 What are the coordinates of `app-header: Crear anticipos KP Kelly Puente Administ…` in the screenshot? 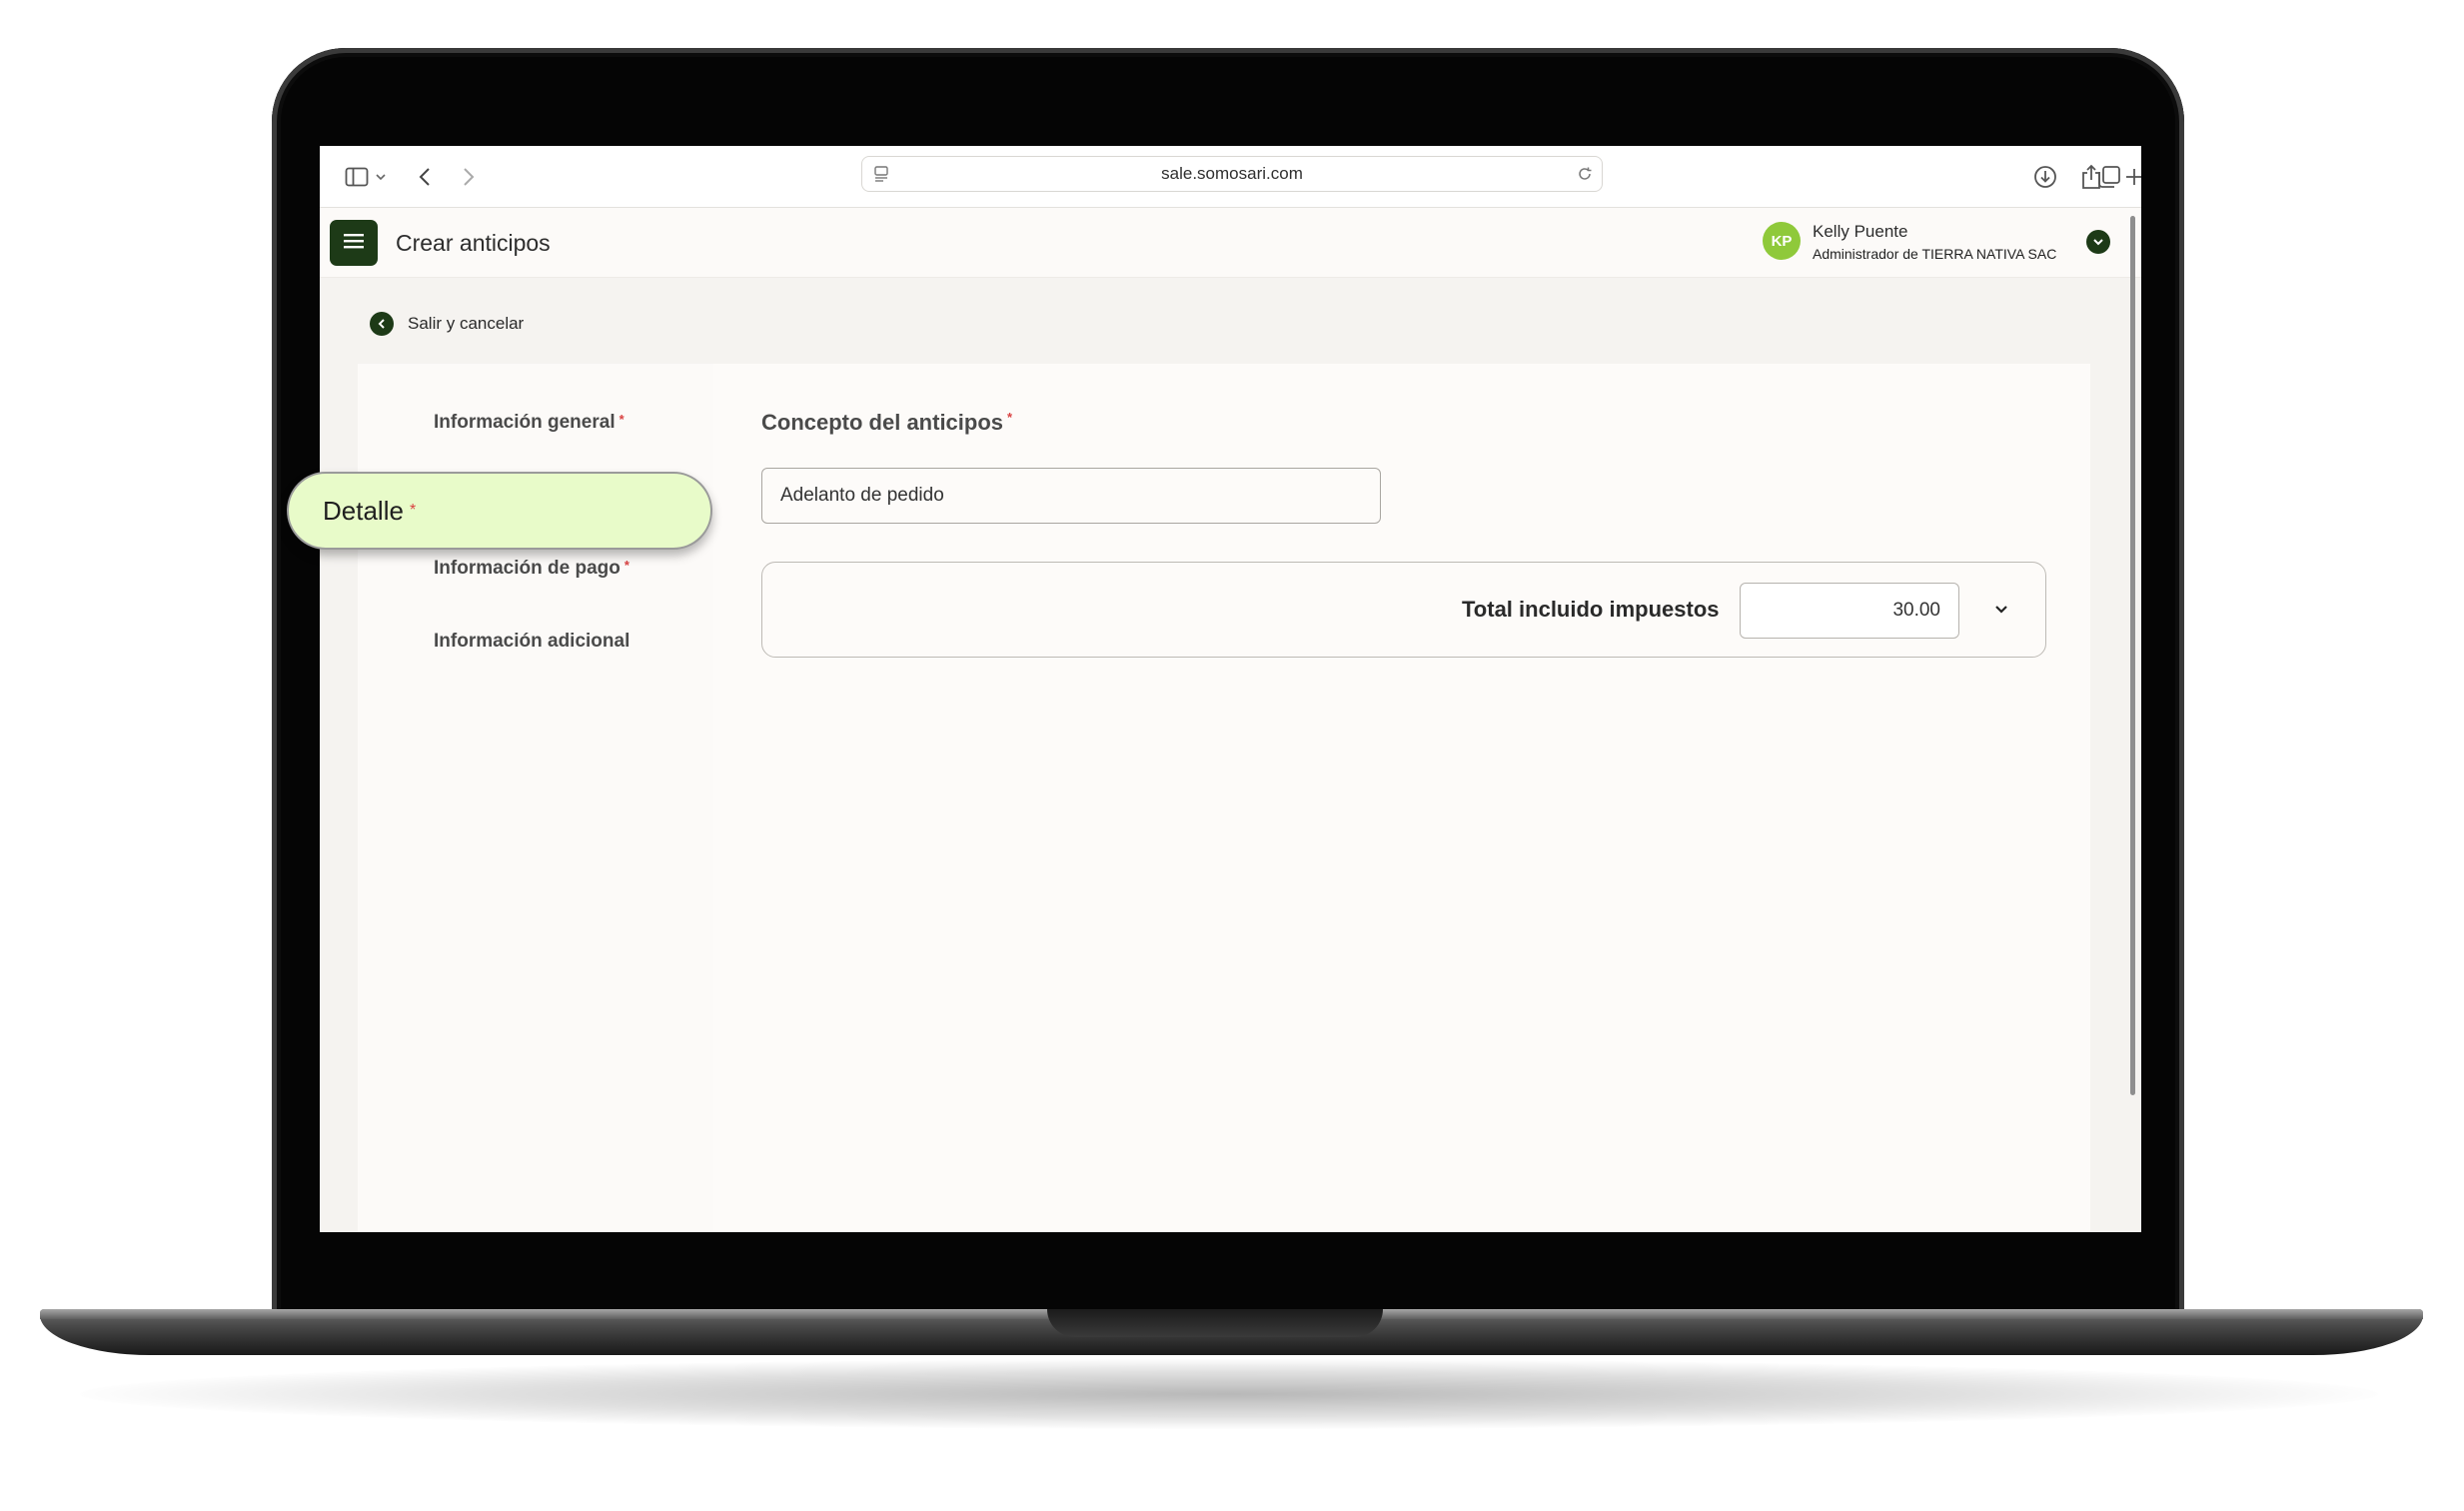 It's located at (1230, 243).